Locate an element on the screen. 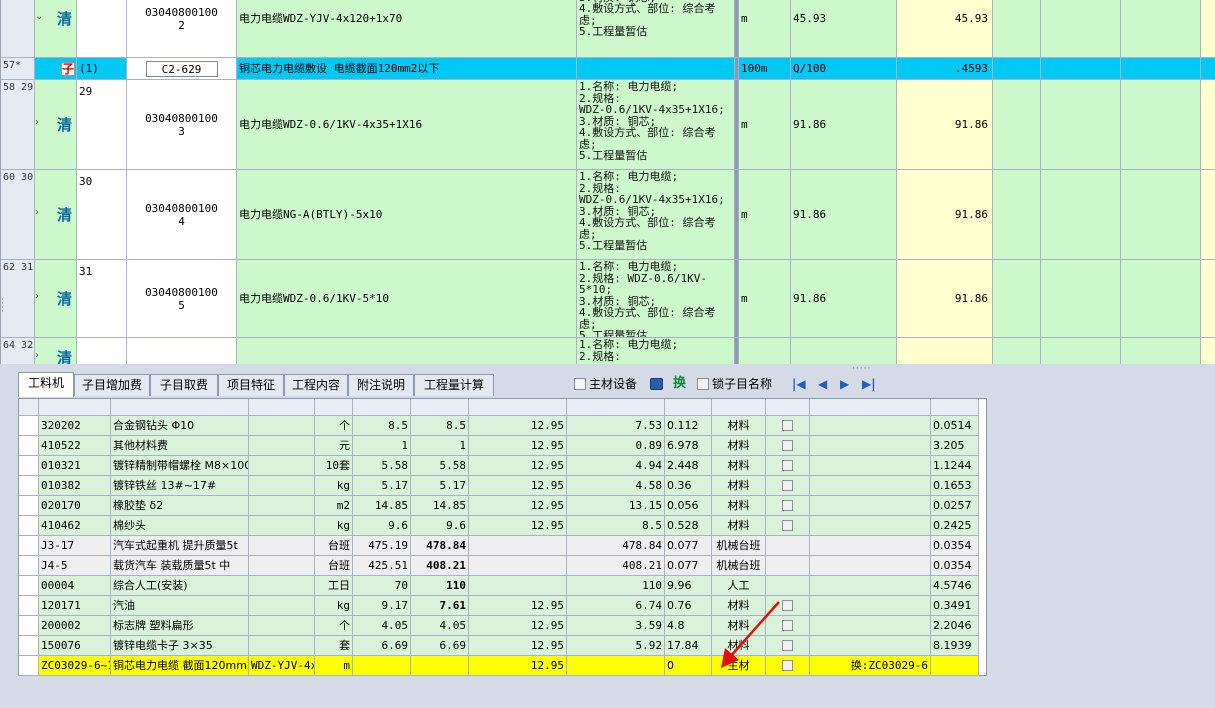 This screenshot has width=1215, height=708. quantity-cell: 91.86 is located at coordinates (945, 125).